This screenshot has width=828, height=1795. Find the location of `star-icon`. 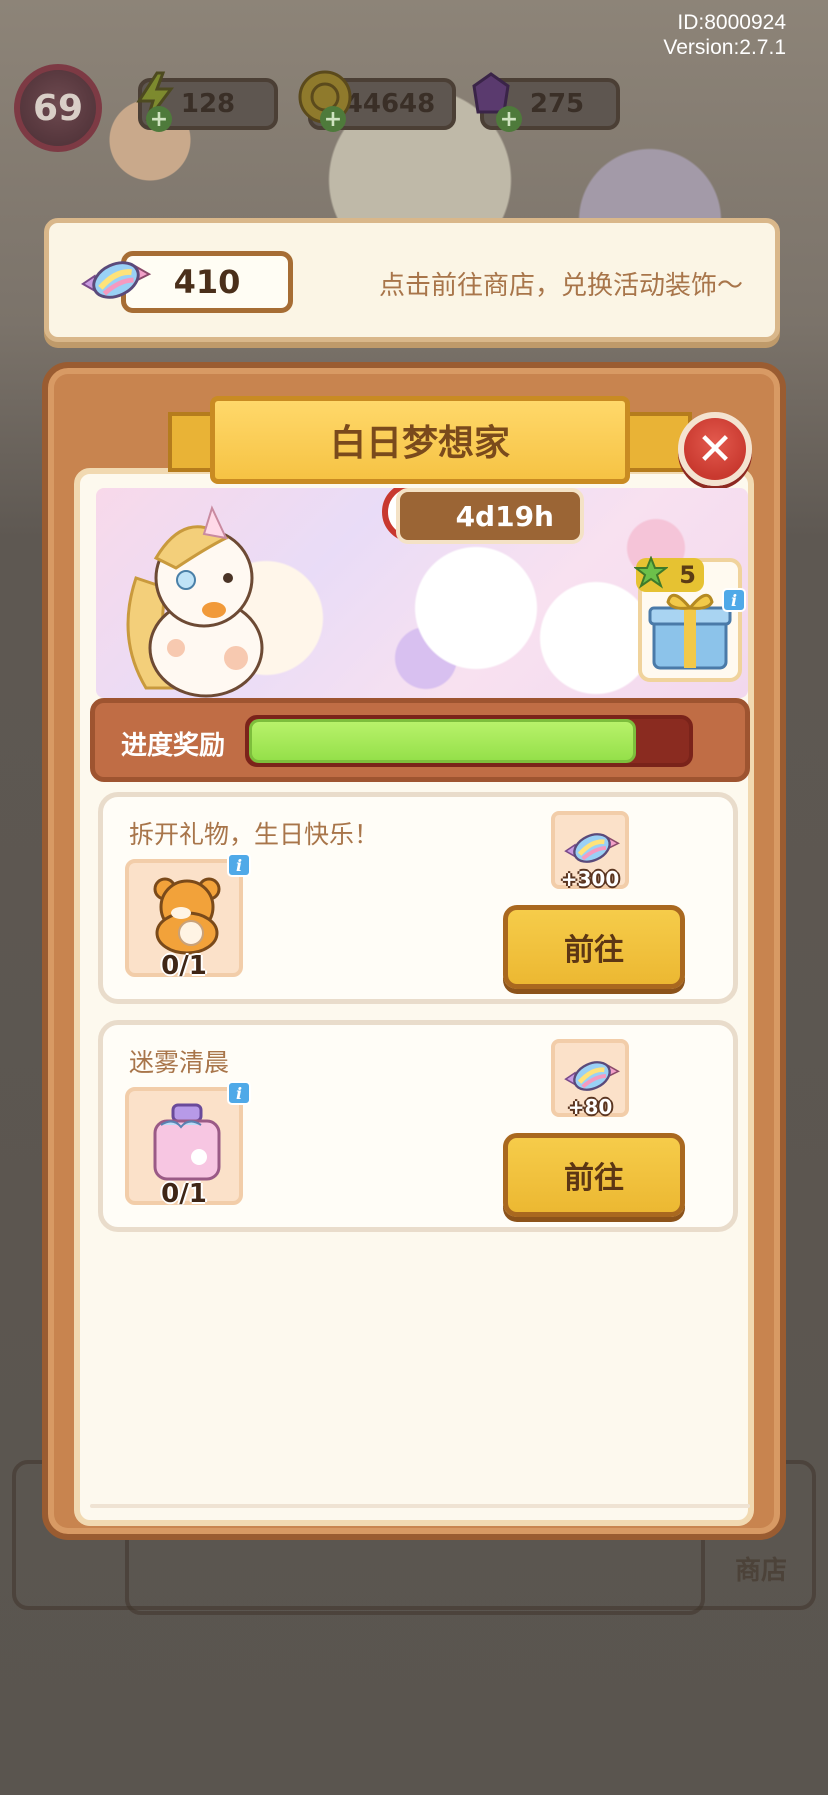

star-icon is located at coordinates (651, 572).